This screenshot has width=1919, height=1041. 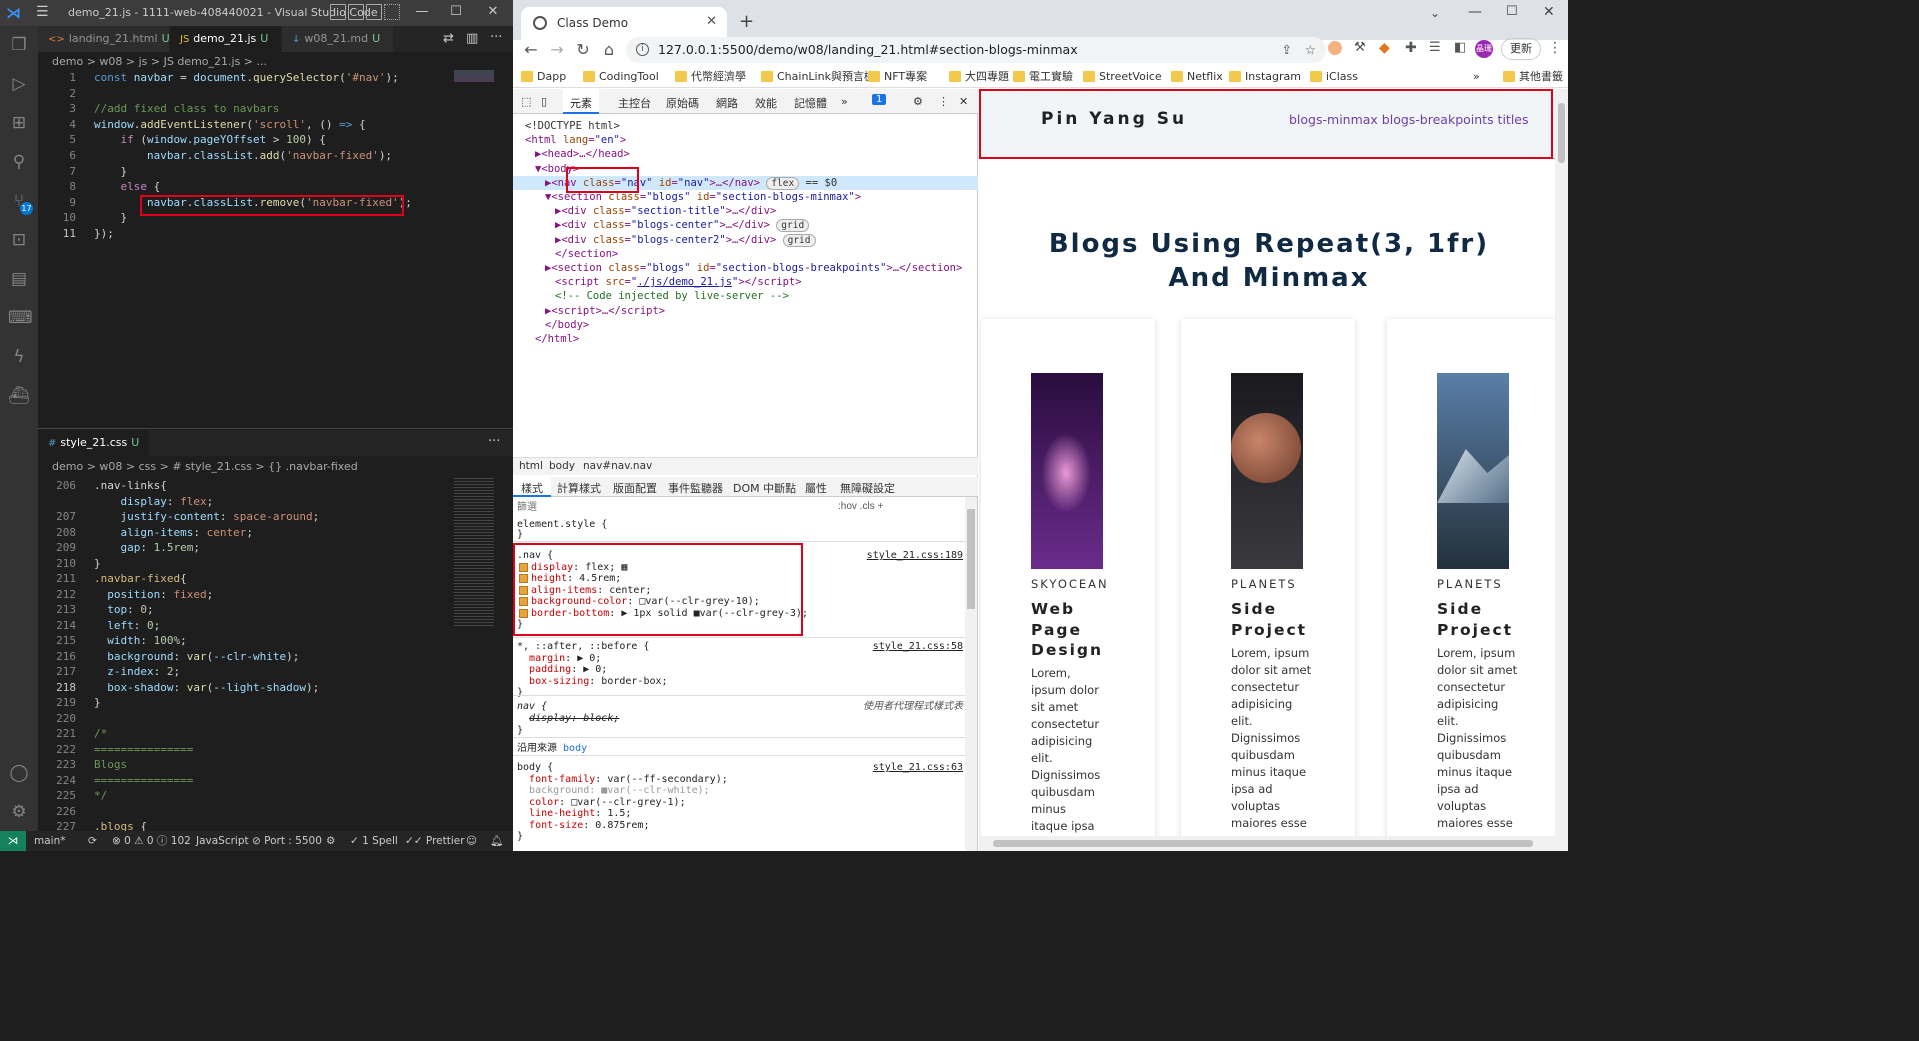 What do you see at coordinates (682, 225) in the screenshot?
I see `dom-node: ▶<div class="blogs-center">…</div> grid` at bounding box center [682, 225].